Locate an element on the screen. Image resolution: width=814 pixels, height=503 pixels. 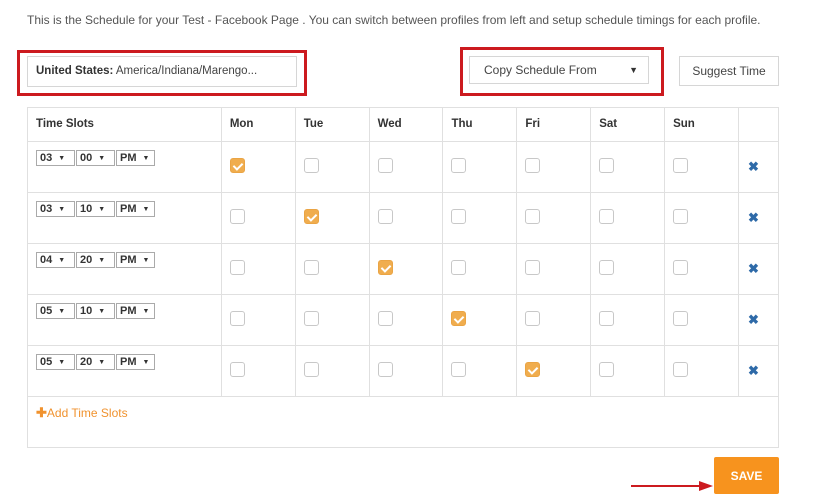
header-day-wed: Wed is located at coordinates (406, 124).